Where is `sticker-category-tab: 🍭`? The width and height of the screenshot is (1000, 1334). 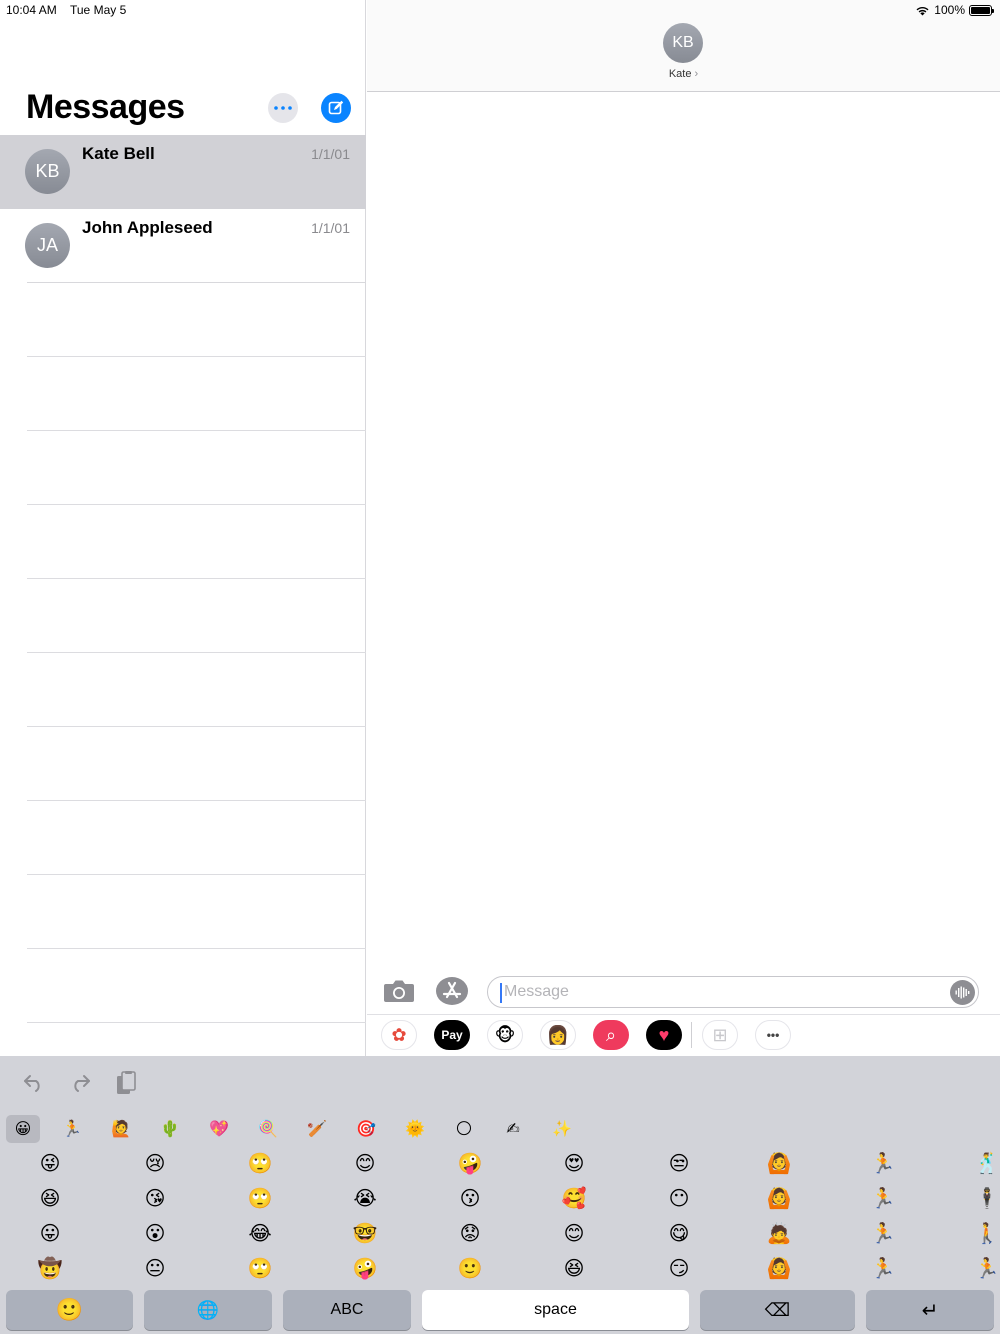
sticker-category-tab: 🍭 is located at coordinates (268, 1129).